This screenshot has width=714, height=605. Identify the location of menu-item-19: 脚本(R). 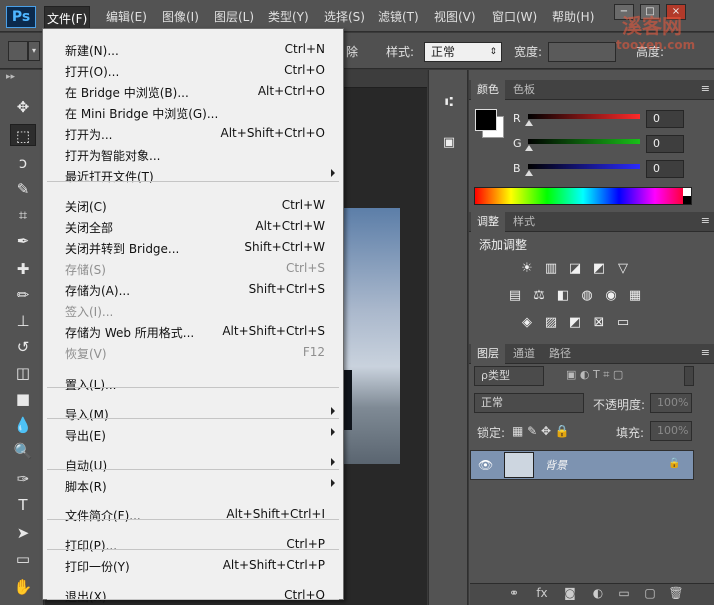
(193, 485).